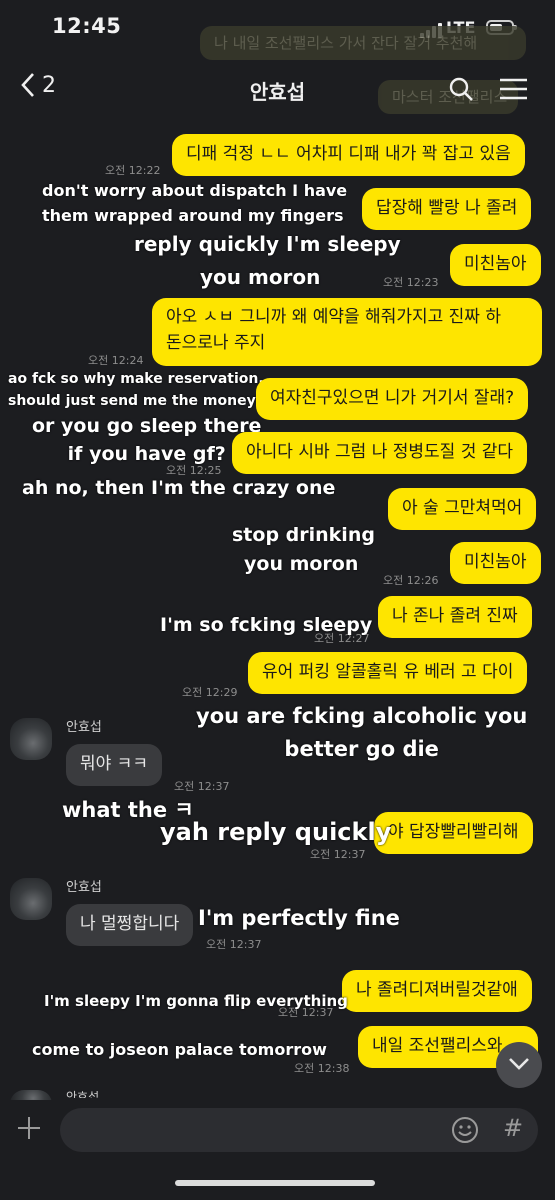 This screenshot has height=1200, width=555. Describe the element at coordinates (130, 925) in the screenshot. I see `message-bubble: 나 멀쩡합니다` at that location.